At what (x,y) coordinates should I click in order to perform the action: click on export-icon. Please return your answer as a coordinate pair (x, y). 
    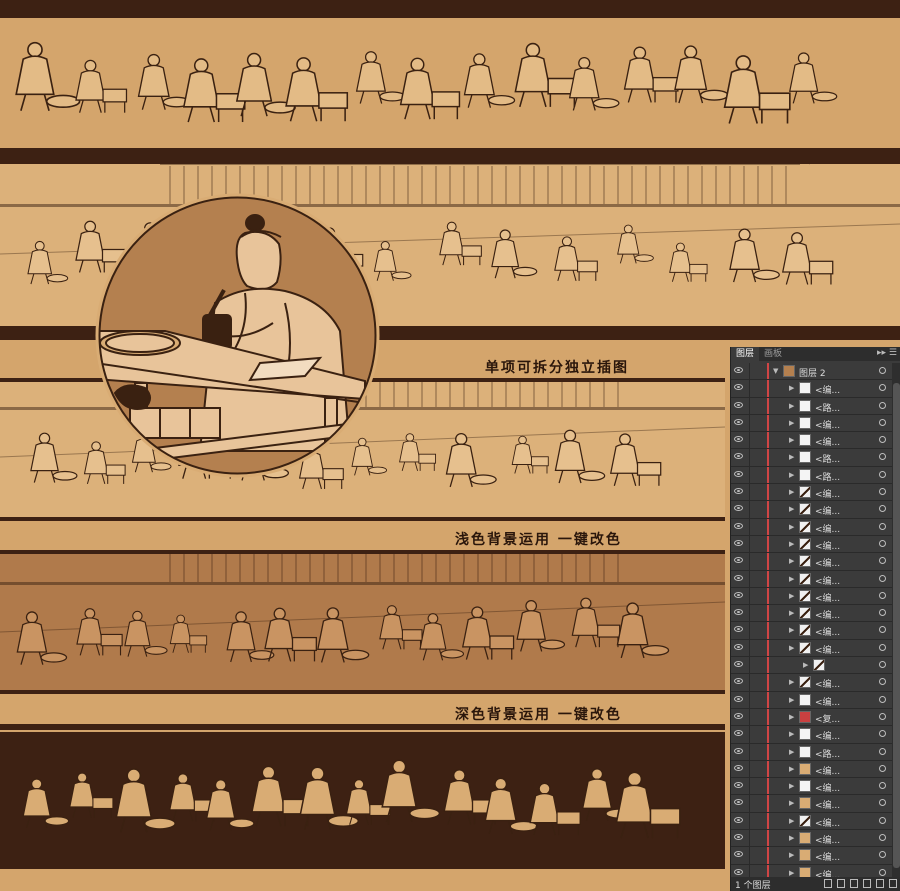
    Looking at the image, I should click on (828, 883).